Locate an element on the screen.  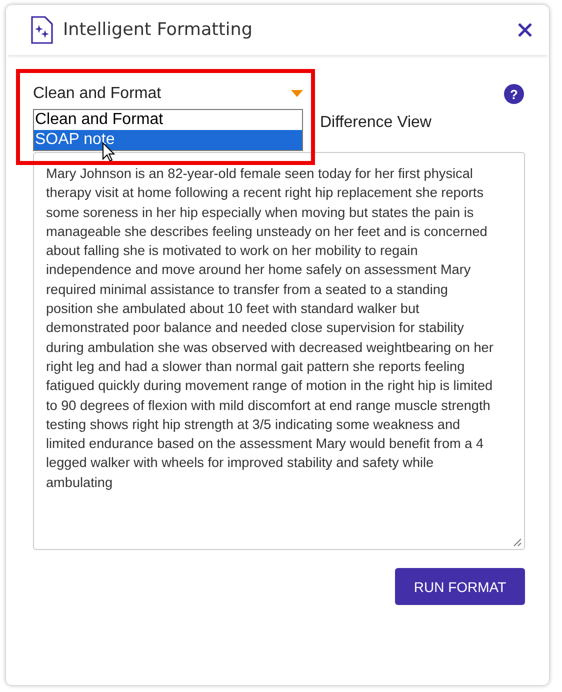
help-icon: ? is located at coordinates (514, 94).